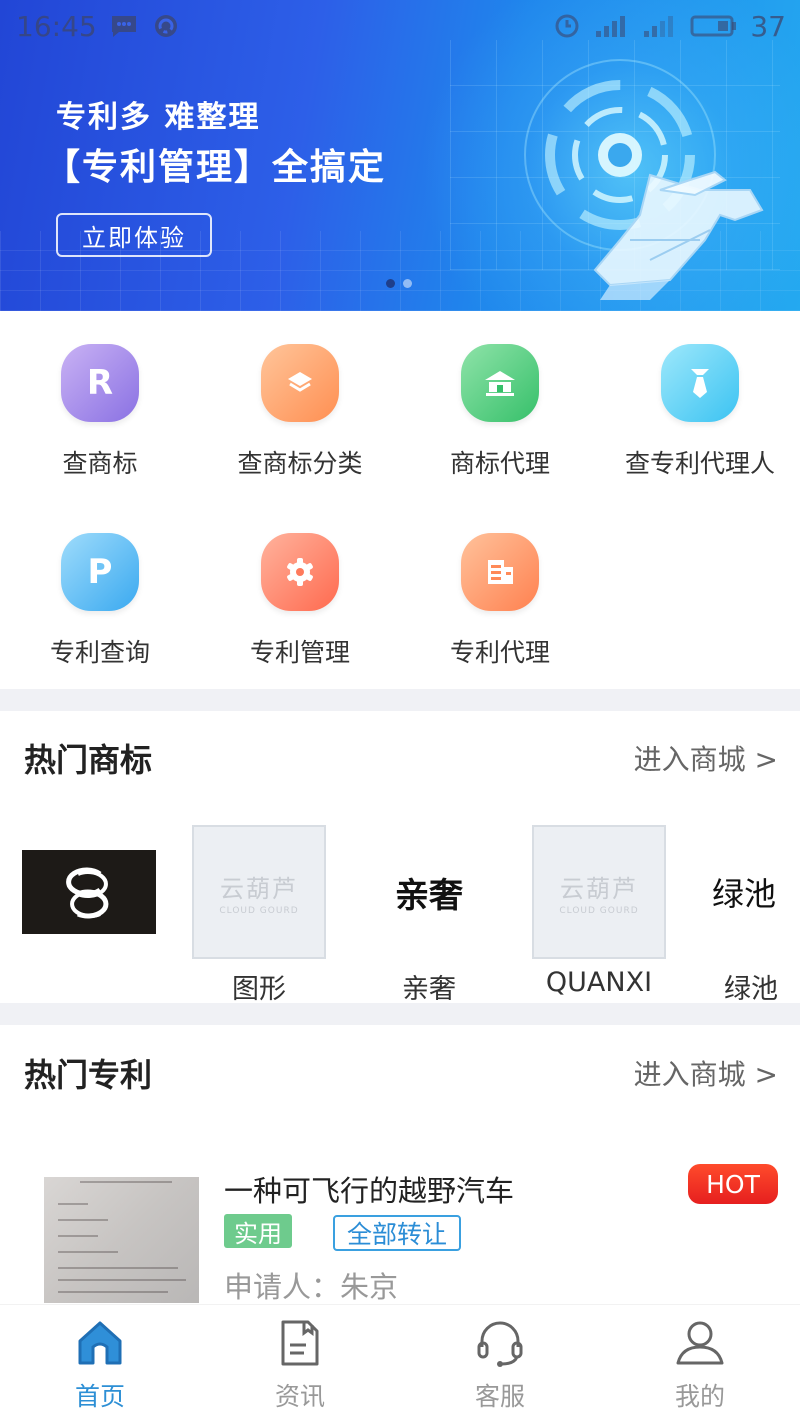  I want to click on service-patent-agent: 专利代理, so click(500, 601).